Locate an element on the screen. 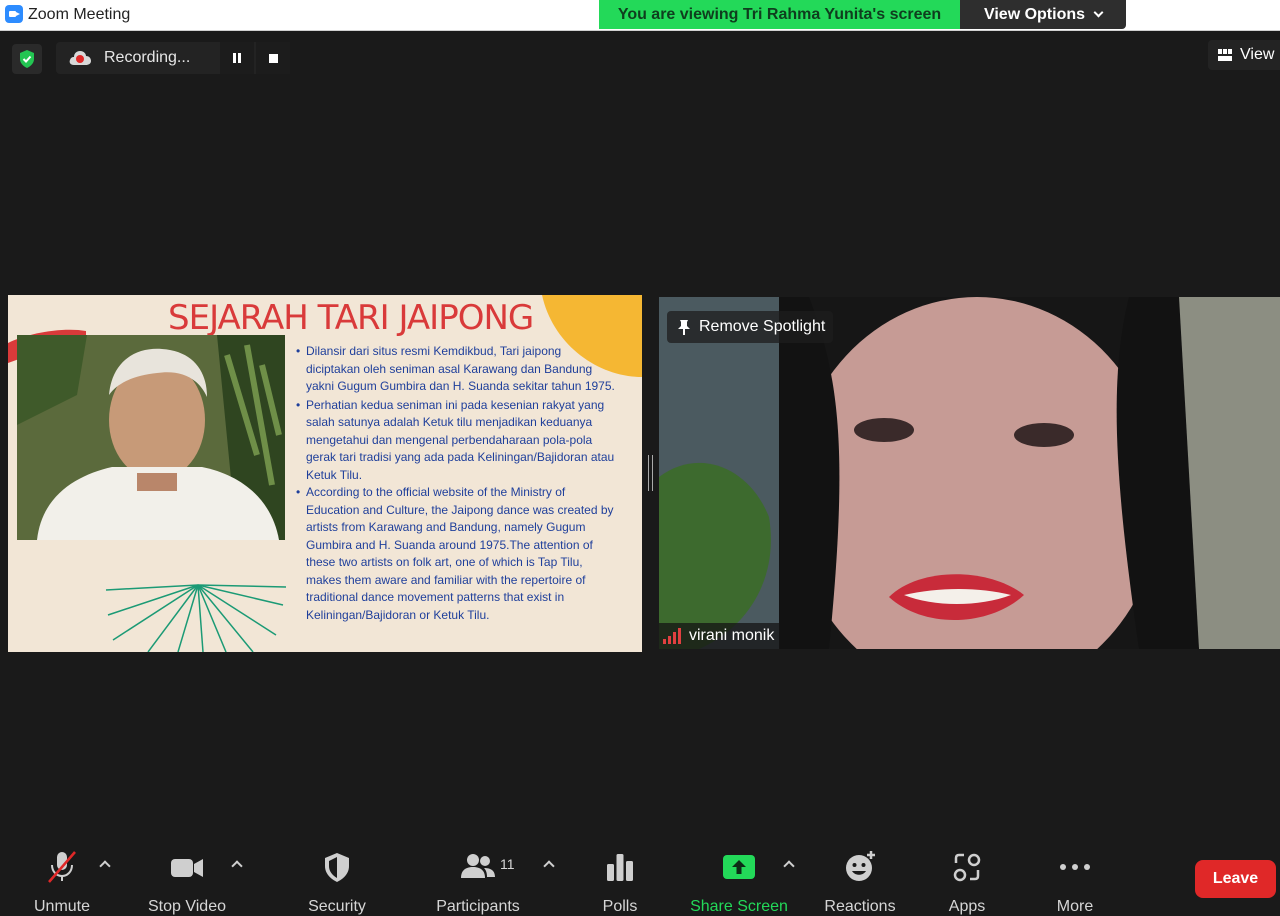 This screenshot has height=916, width=1280. more-button: More is located at coordinates (1075, 882).